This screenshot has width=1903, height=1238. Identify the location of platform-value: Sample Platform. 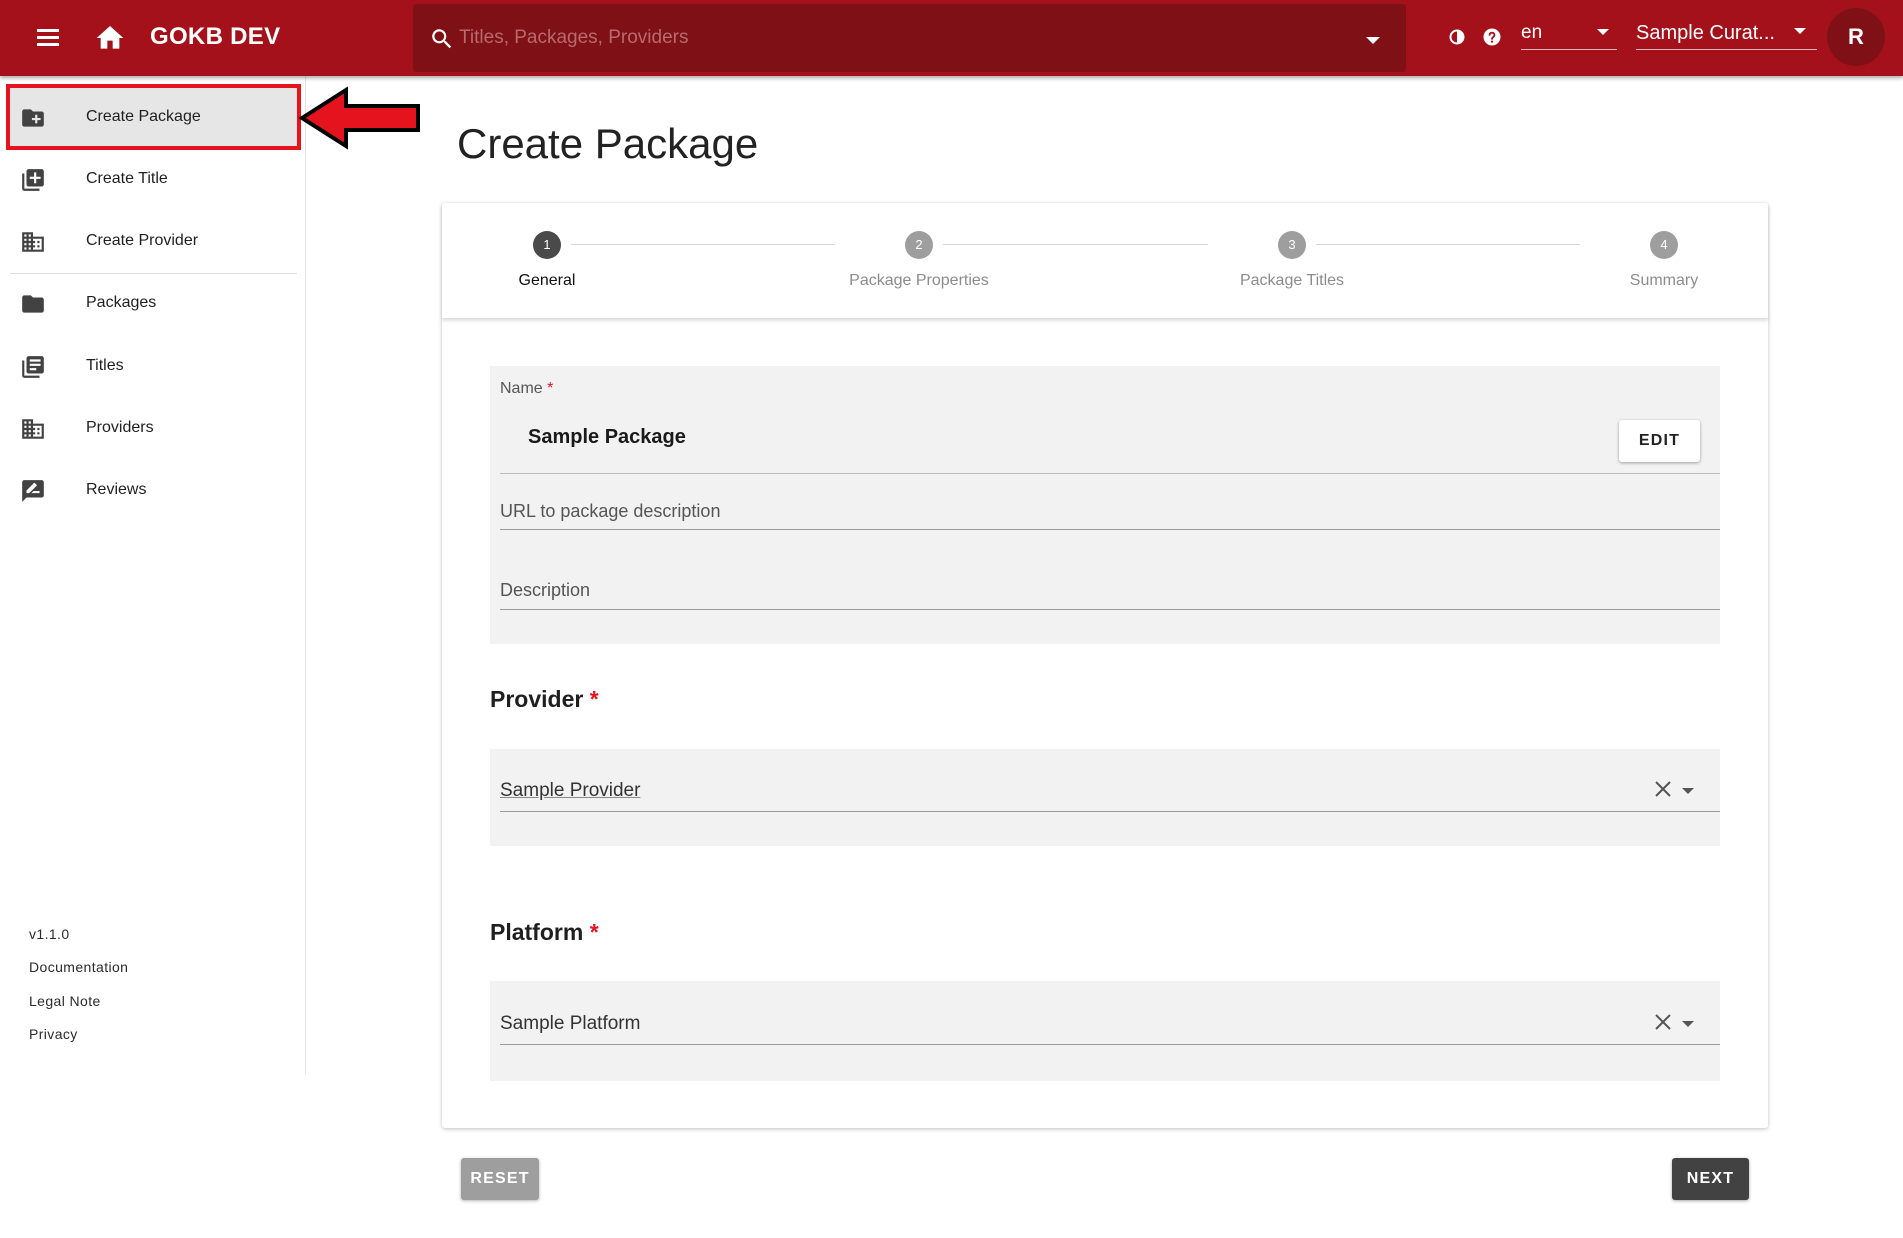
(570, 1024).